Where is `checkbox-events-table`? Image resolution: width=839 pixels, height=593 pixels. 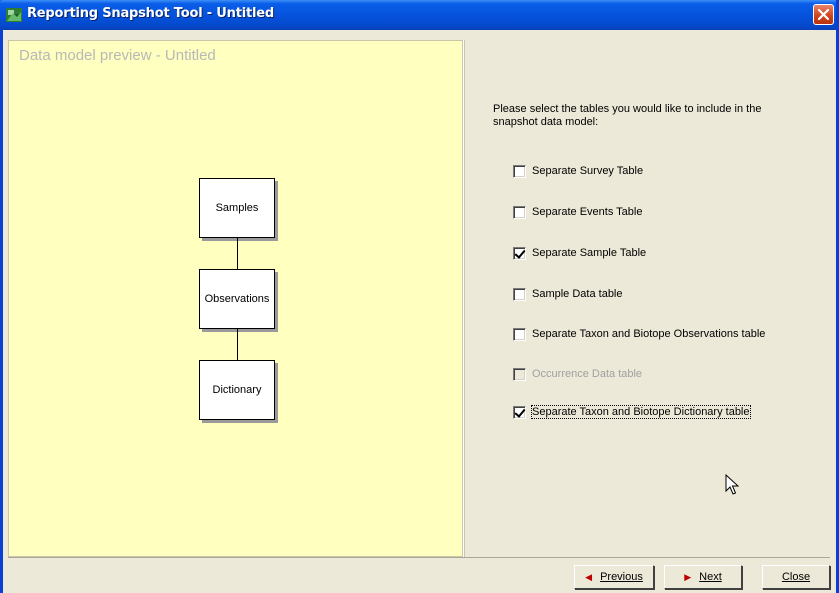
checkbox-events-table is located at coordinates (519, 212).